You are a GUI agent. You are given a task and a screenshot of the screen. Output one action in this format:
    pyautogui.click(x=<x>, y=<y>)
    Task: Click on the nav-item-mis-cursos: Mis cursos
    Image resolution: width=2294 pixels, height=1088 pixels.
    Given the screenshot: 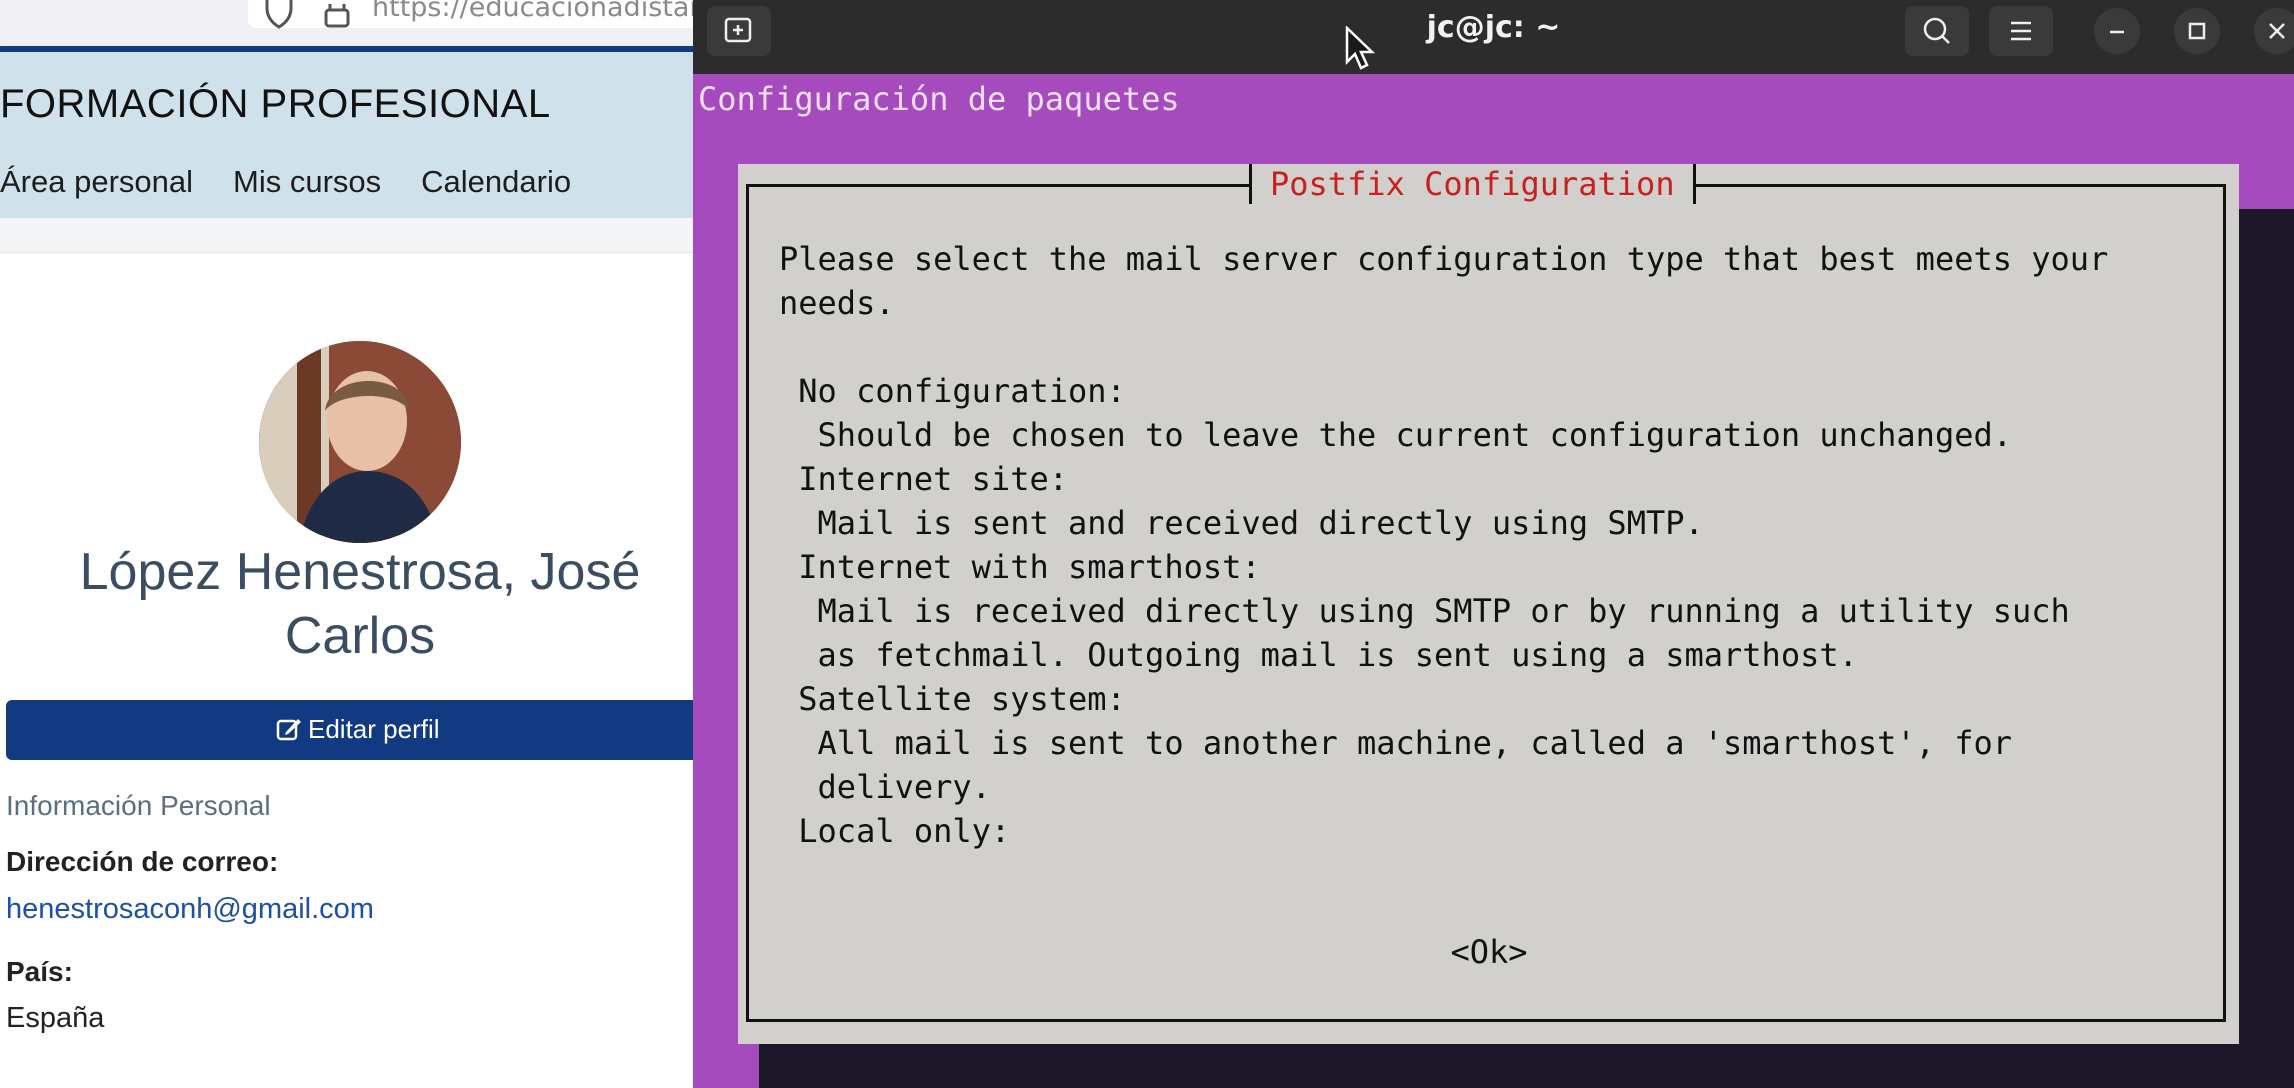 What is the action you would take?
    pyautogui.click(x=307, y=182)
    